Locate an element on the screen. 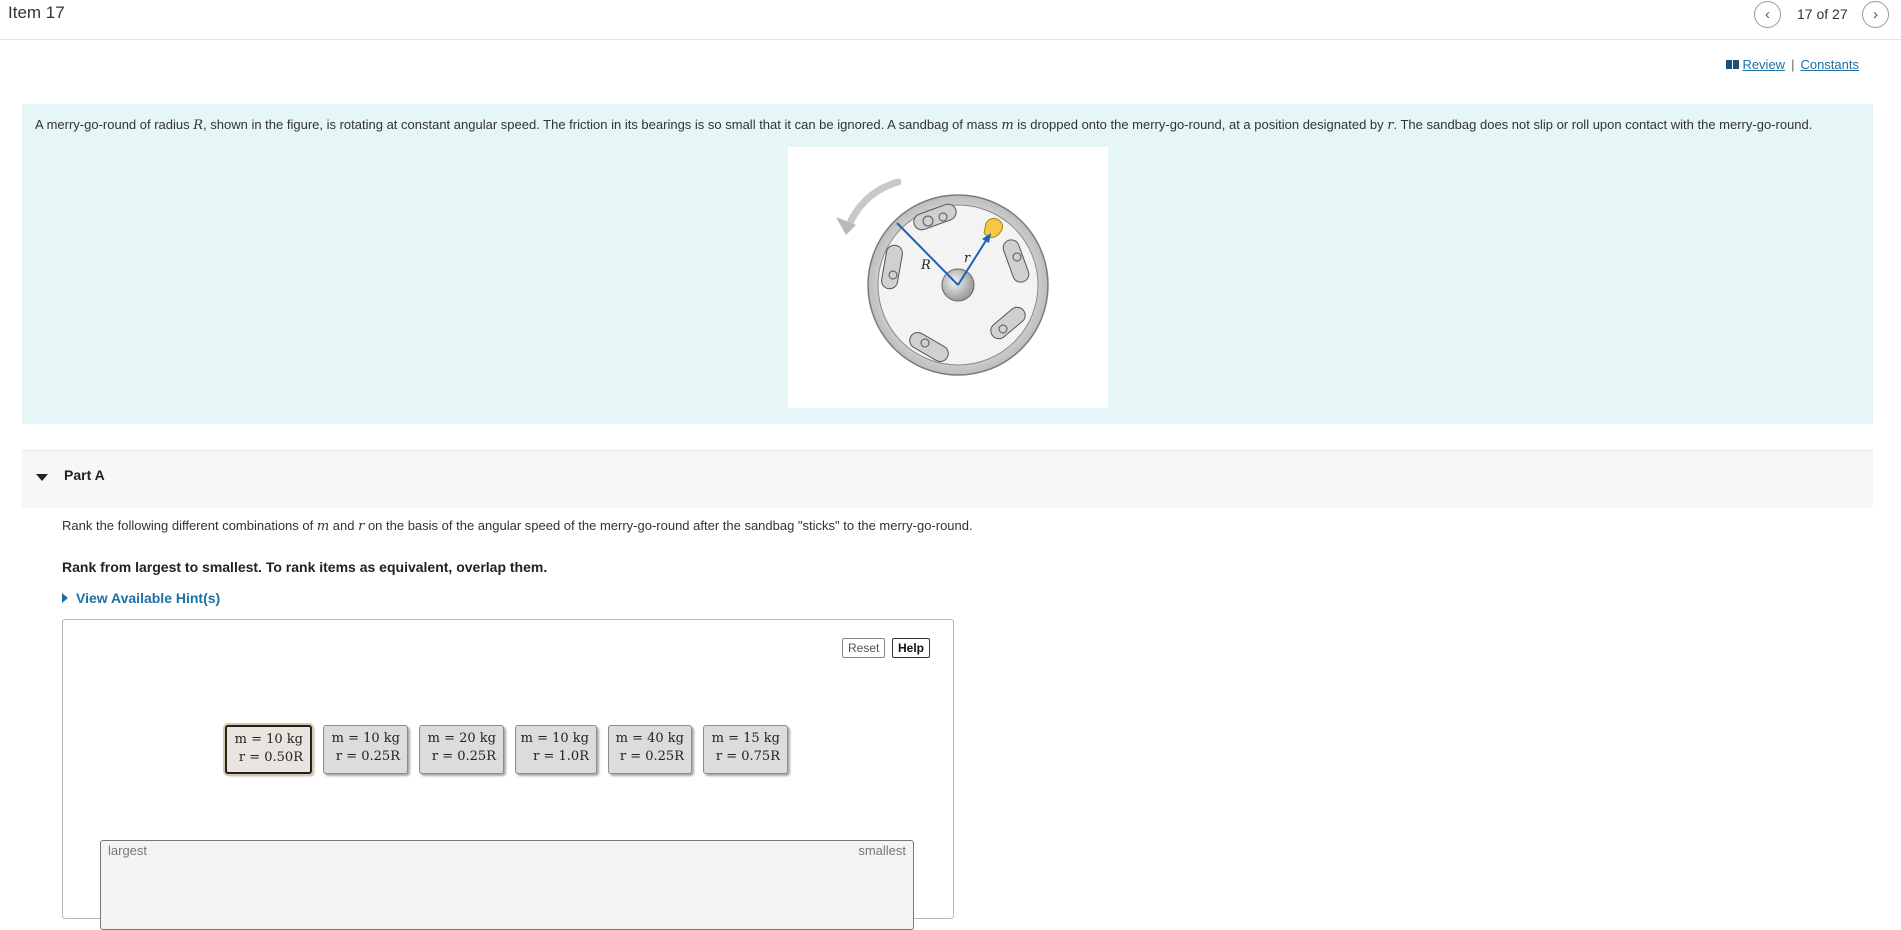  part-title: Part A is located at coordinates (84, 475).